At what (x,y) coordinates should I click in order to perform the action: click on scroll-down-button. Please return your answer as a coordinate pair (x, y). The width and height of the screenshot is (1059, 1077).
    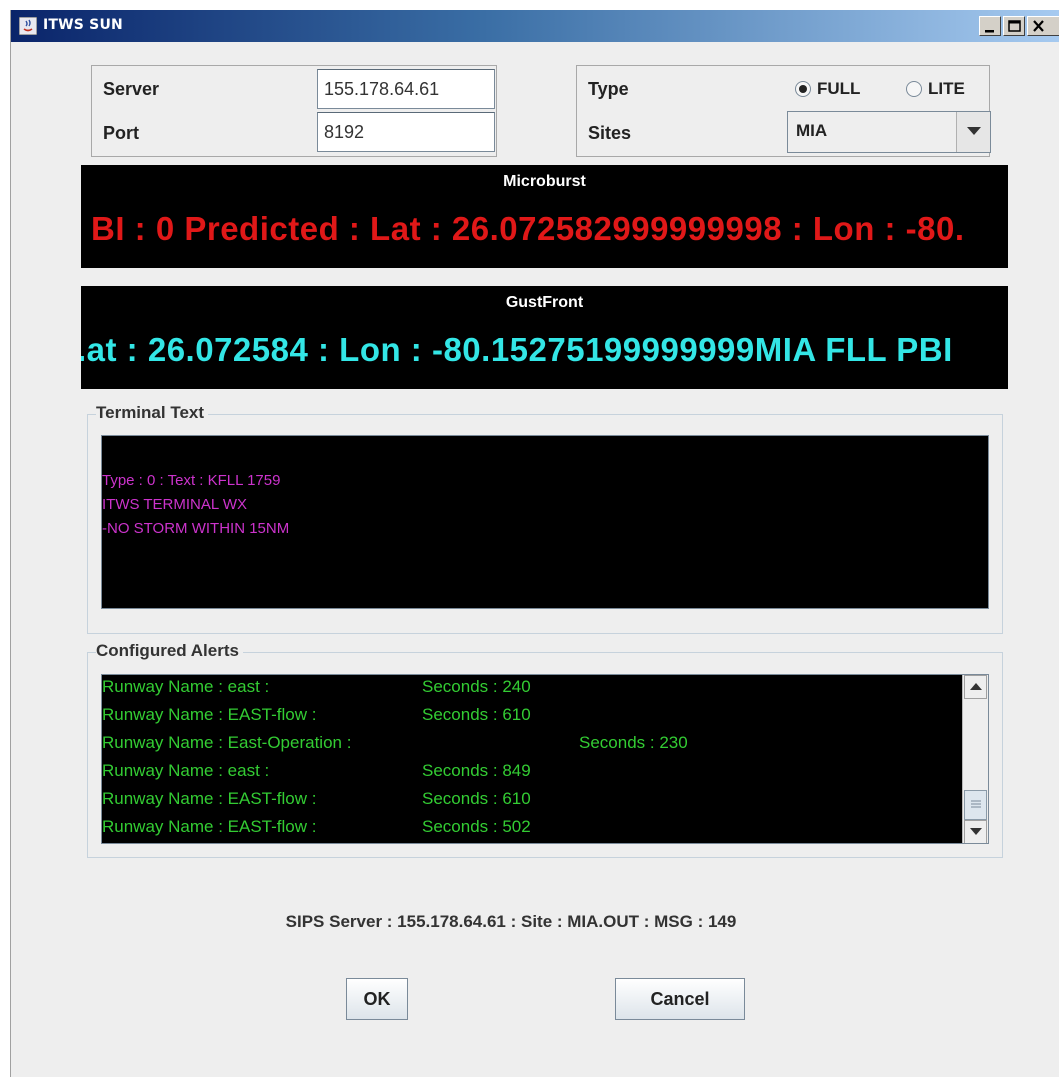
    Looking at the image, I should click on (975, 831).